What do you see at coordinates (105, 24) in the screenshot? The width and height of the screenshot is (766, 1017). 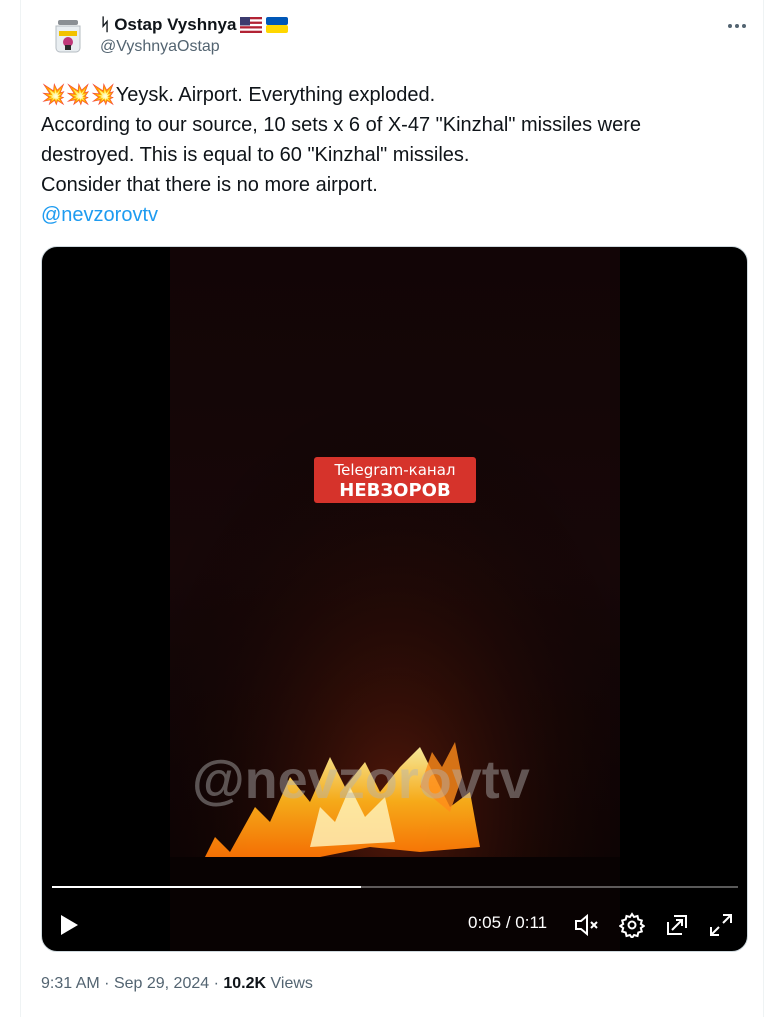 I see `author-prefix-glyph: ᛋ` at bounding box center [105, 24].